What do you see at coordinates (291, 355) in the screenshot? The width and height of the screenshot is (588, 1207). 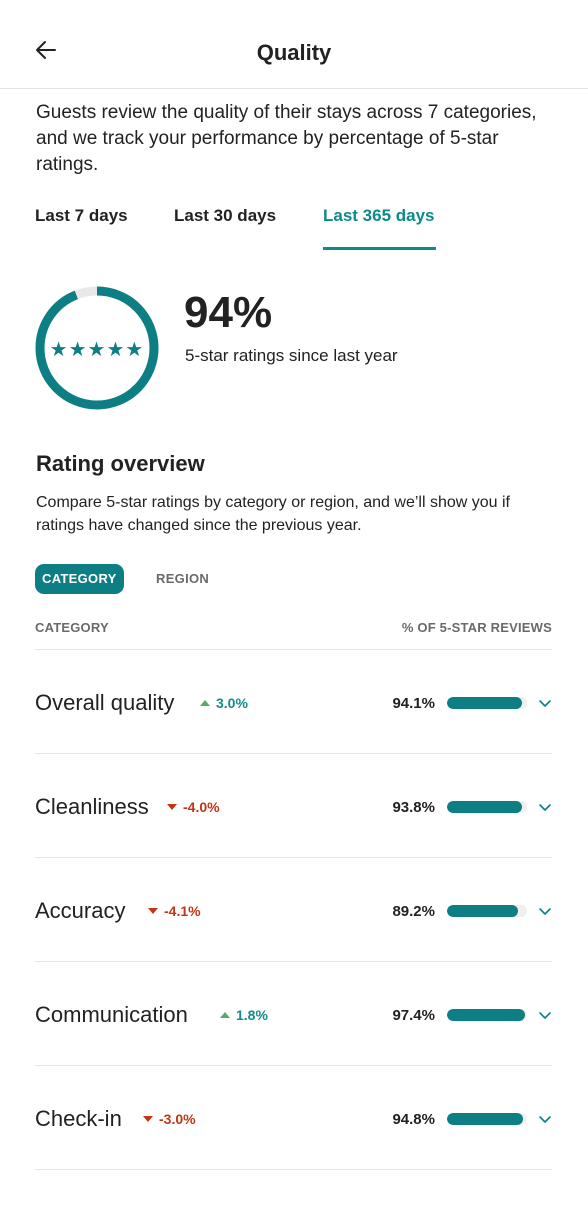 I see `five-star-subtitle: 5-star ratings since last year` at bounding box center [291, 355].